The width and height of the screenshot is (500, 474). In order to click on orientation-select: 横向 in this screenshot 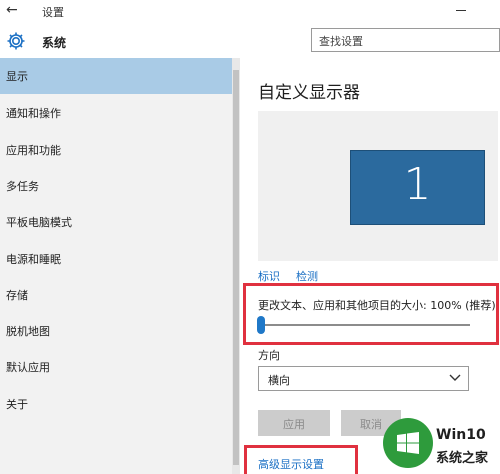, I will do `click(363, 378)`.